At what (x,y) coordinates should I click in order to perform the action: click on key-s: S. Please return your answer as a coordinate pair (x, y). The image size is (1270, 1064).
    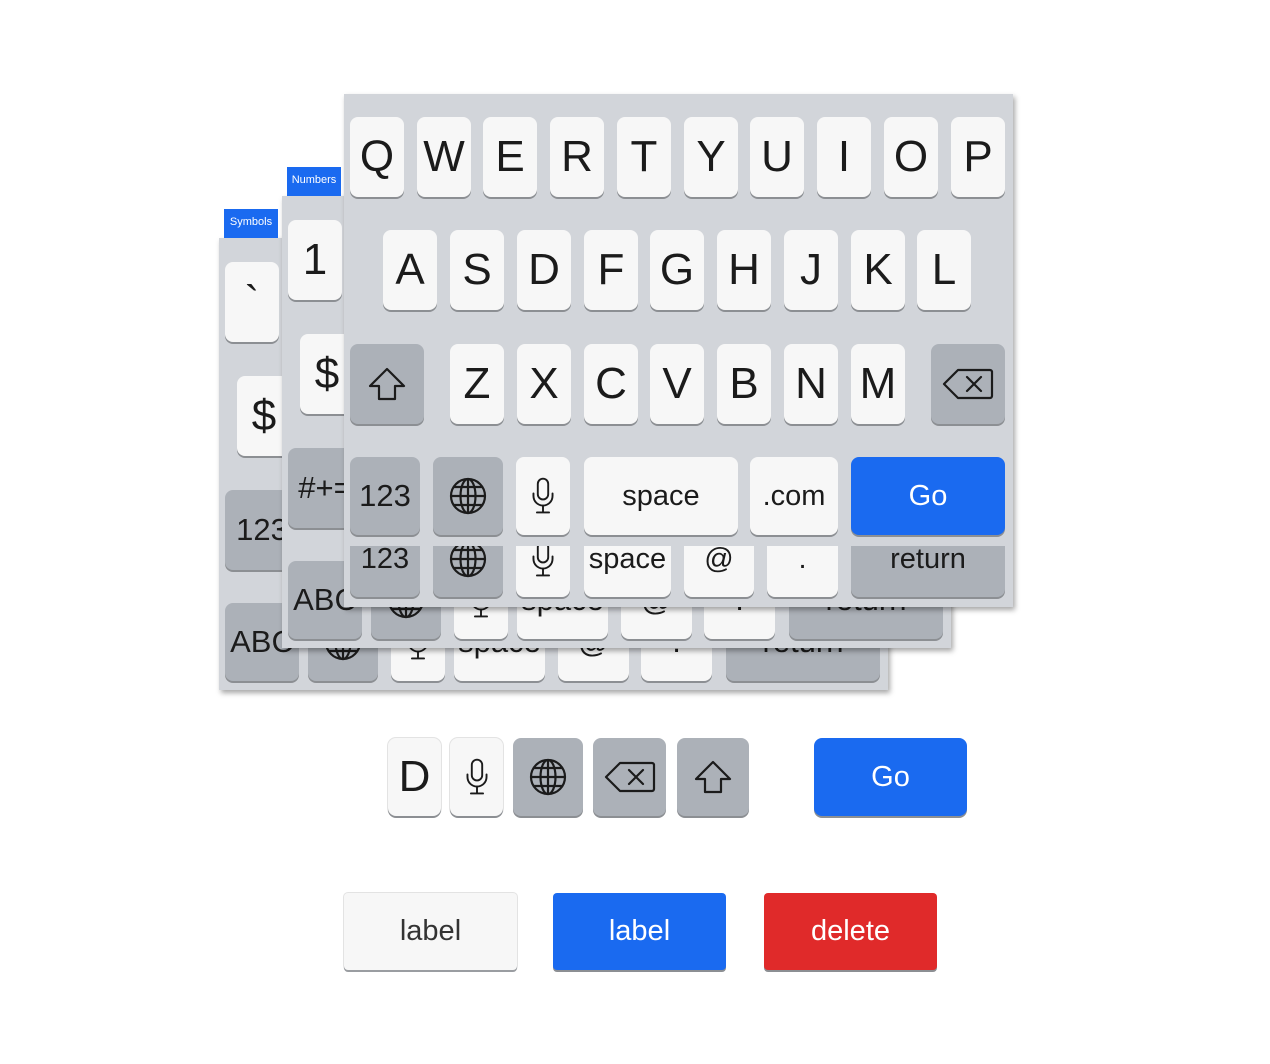
    Looking at the image, I should click on (477, 270).